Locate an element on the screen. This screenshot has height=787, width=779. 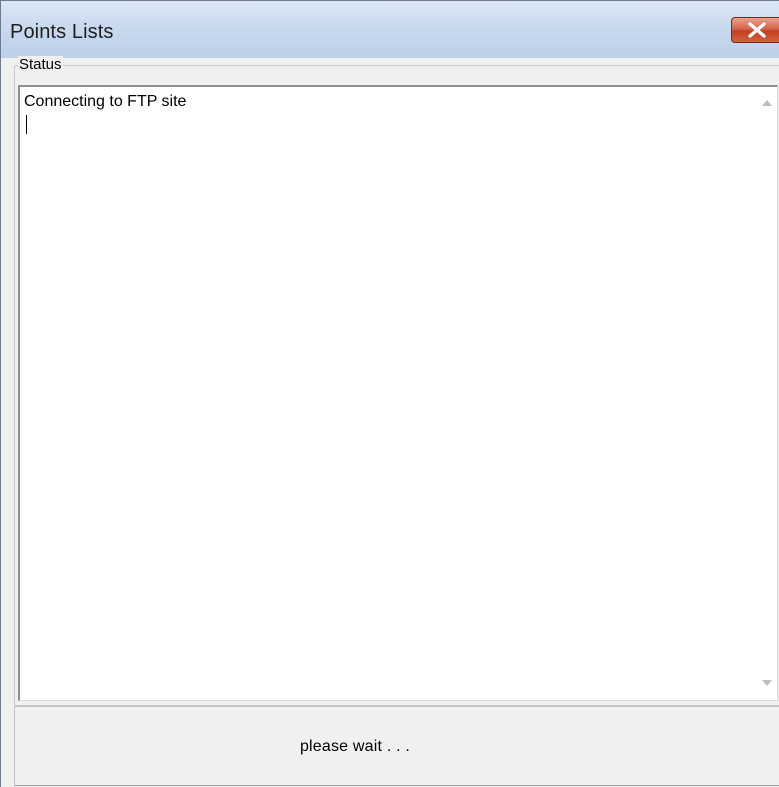
window-title: Points Lists is located at coordinates (62, 32).